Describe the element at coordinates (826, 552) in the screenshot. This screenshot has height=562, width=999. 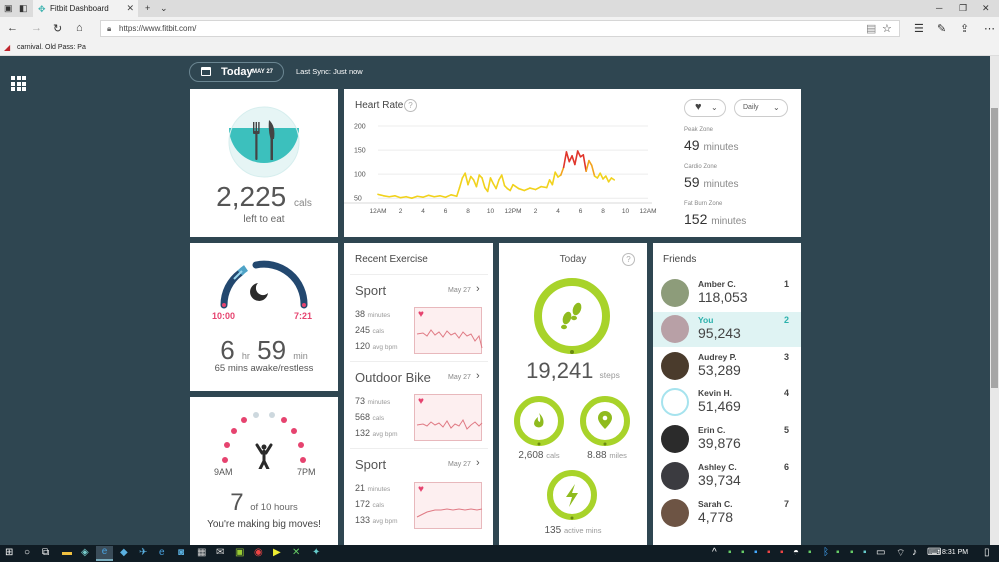
I see `bluetooth-icon: ᛒ` at that location.